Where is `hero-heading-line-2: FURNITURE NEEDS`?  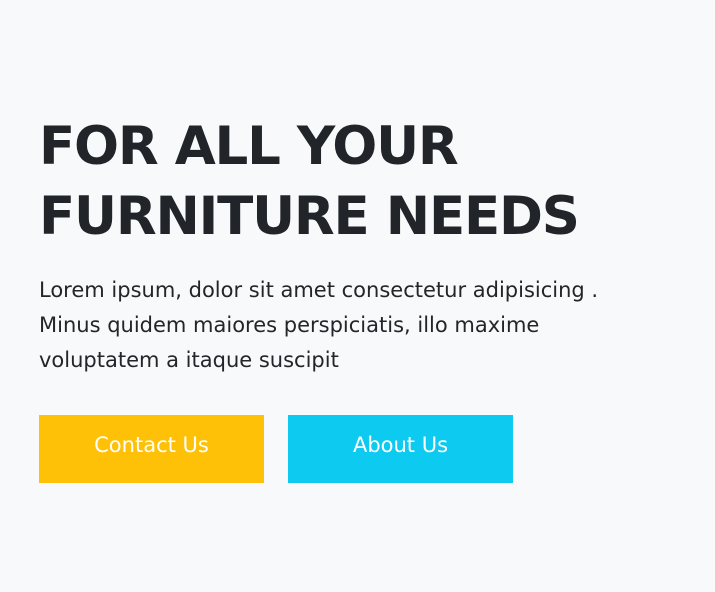 hero-heading-line-2: FURNITURE NEEDS is located at coordinates (309, 216).